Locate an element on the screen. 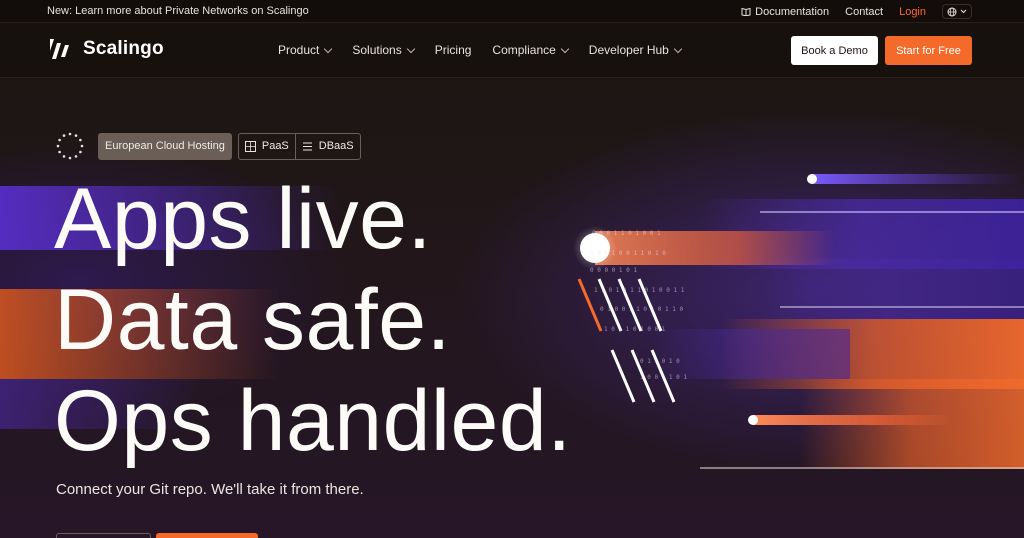 The width and height of the screenshot is (1024, 538). badge-dbaas: DBaaS is located at coordinates (327, 146).